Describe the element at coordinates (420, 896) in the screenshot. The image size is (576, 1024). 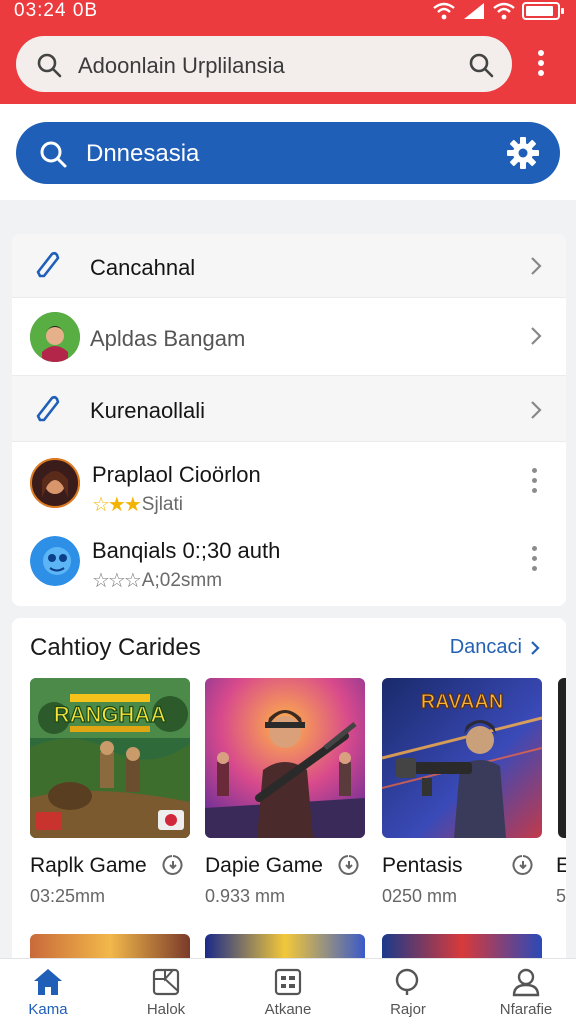
I see `game-size: 0250 mm` at that location.